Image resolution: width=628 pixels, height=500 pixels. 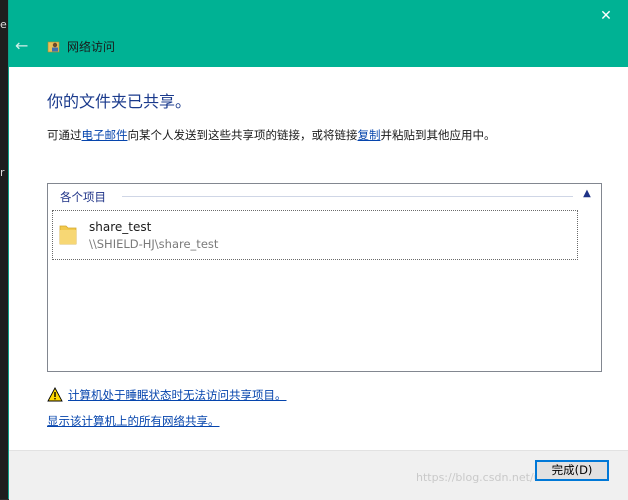 I want to click on title-bar: ✕ ← 网络访问, so click(x=318, y=33).